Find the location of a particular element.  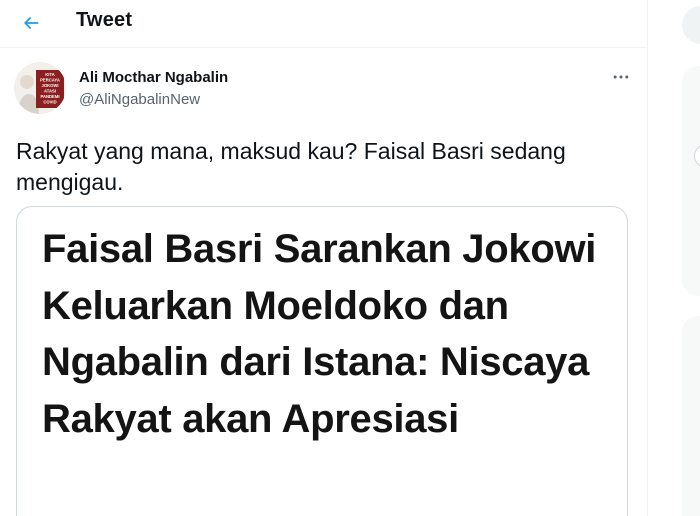

right-sidebar is located at coordinates (674, 258).